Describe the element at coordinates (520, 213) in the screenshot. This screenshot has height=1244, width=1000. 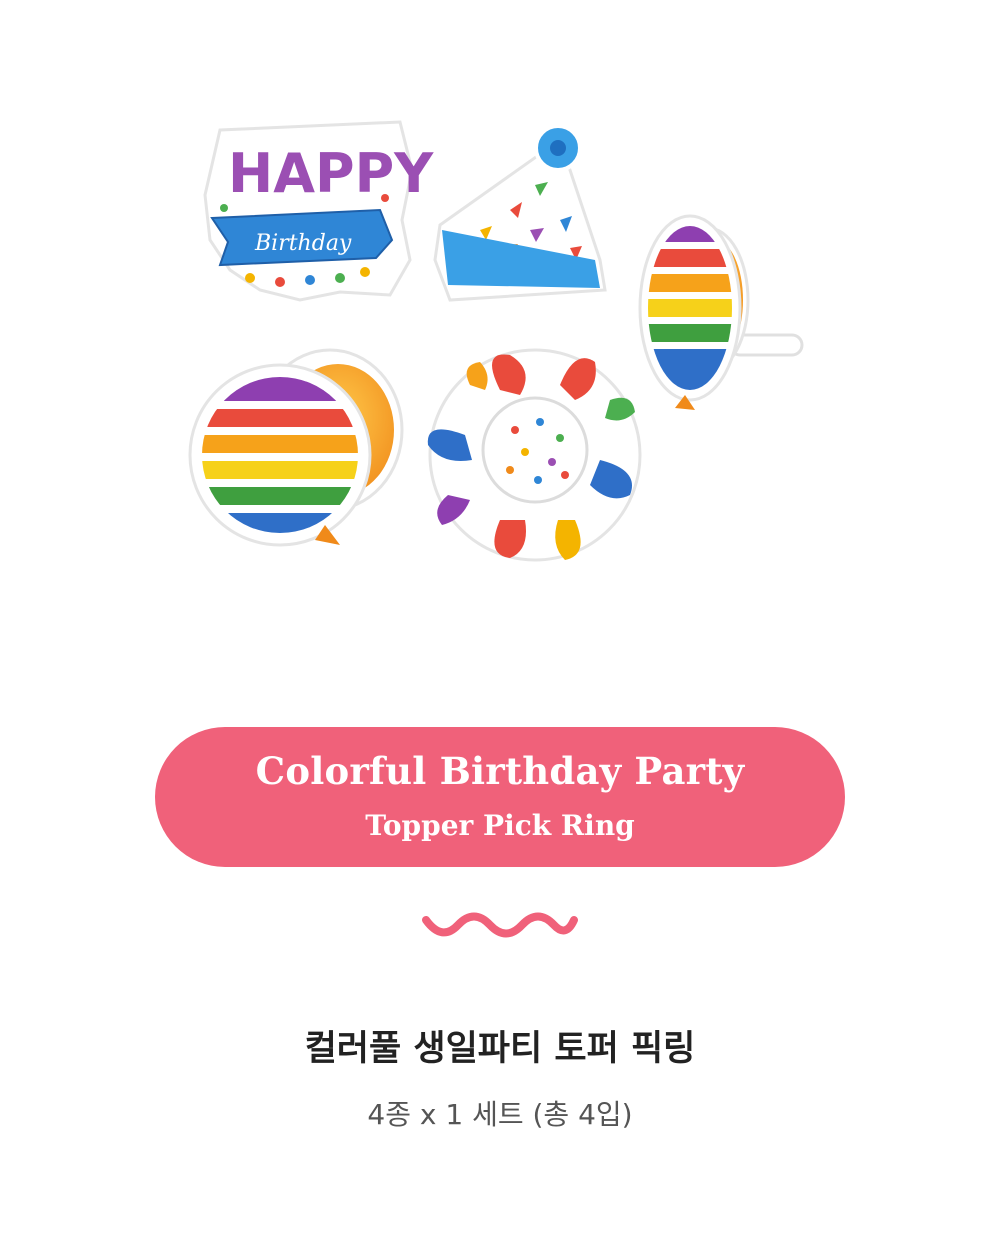
I see `party-hat-topper` at that location.